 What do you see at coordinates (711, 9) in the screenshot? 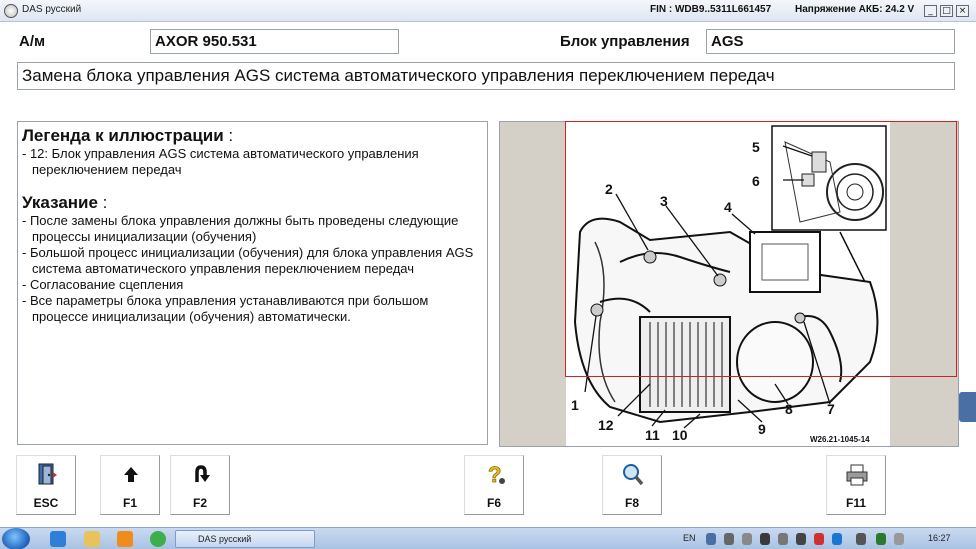
I see `fin-readout: FIN : WDB9..5311L661457` at bounding box center [711, 9].